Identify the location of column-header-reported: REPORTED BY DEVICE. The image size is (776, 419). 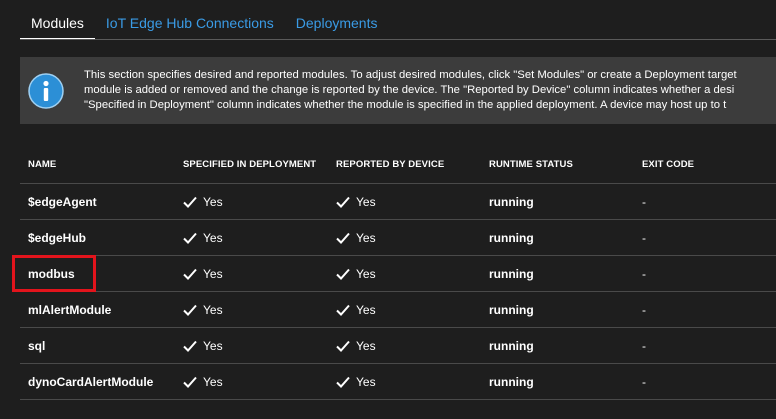
(390, 164).